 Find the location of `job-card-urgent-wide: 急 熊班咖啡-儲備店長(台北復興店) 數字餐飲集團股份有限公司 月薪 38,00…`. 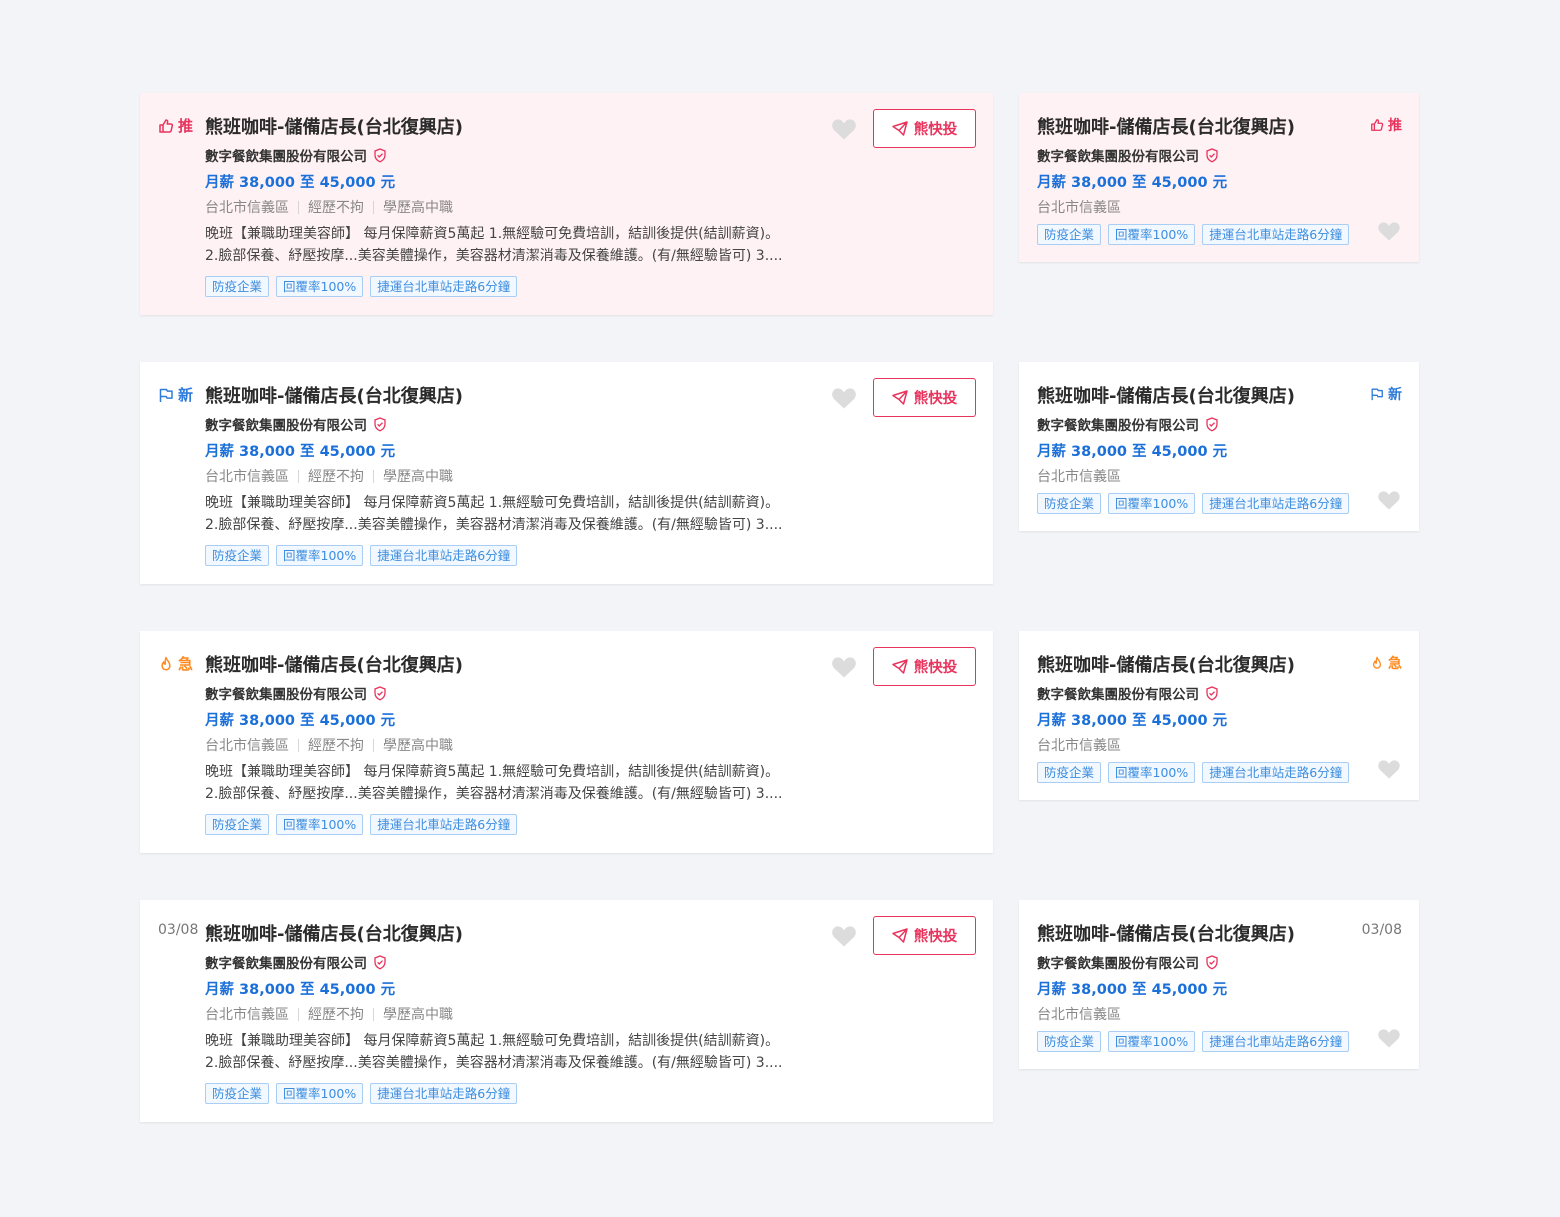

job-card-urgent-wide: 急 熊班咖啡-儲備店長(台北復興店) 數字餐飲集團股份有限公司 月薪 38,00… is located at coordinates (566, 742).